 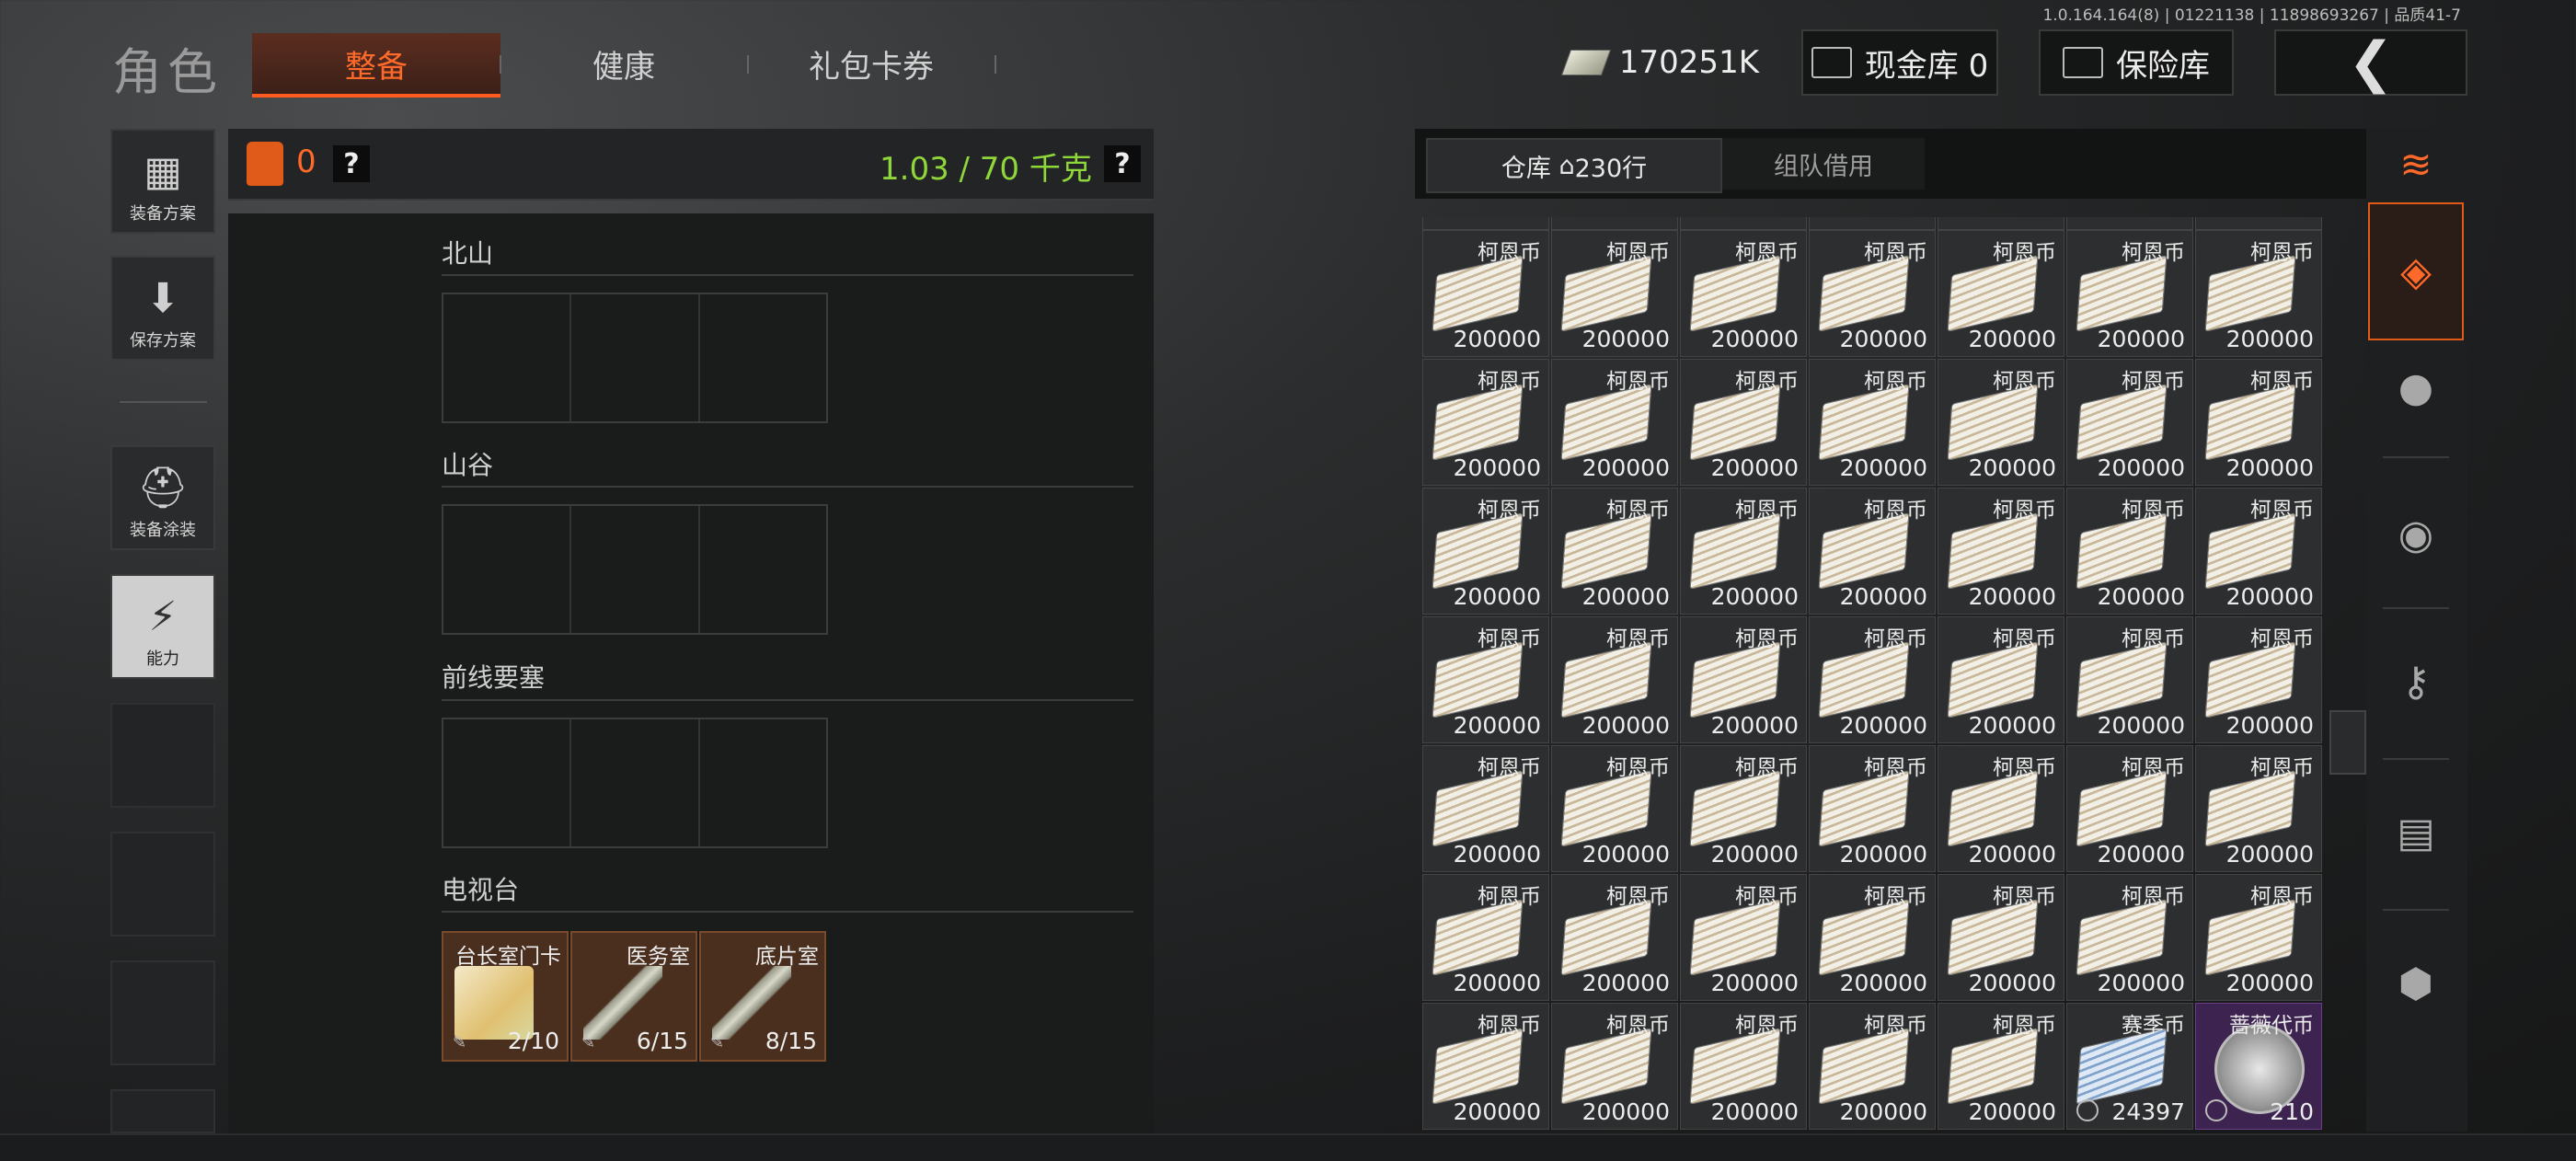 I want to click on back-button: ❮, so click(x=2370, y=63).